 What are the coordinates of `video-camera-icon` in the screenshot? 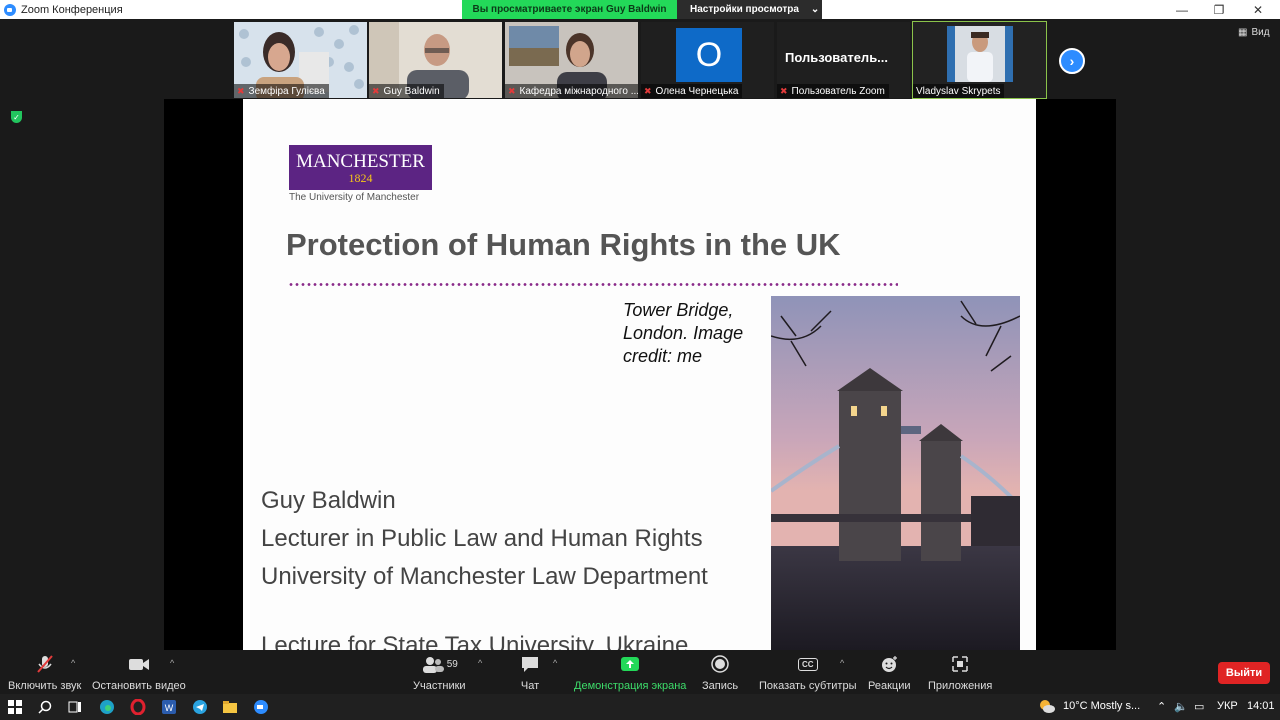 It's located at (138, 664).